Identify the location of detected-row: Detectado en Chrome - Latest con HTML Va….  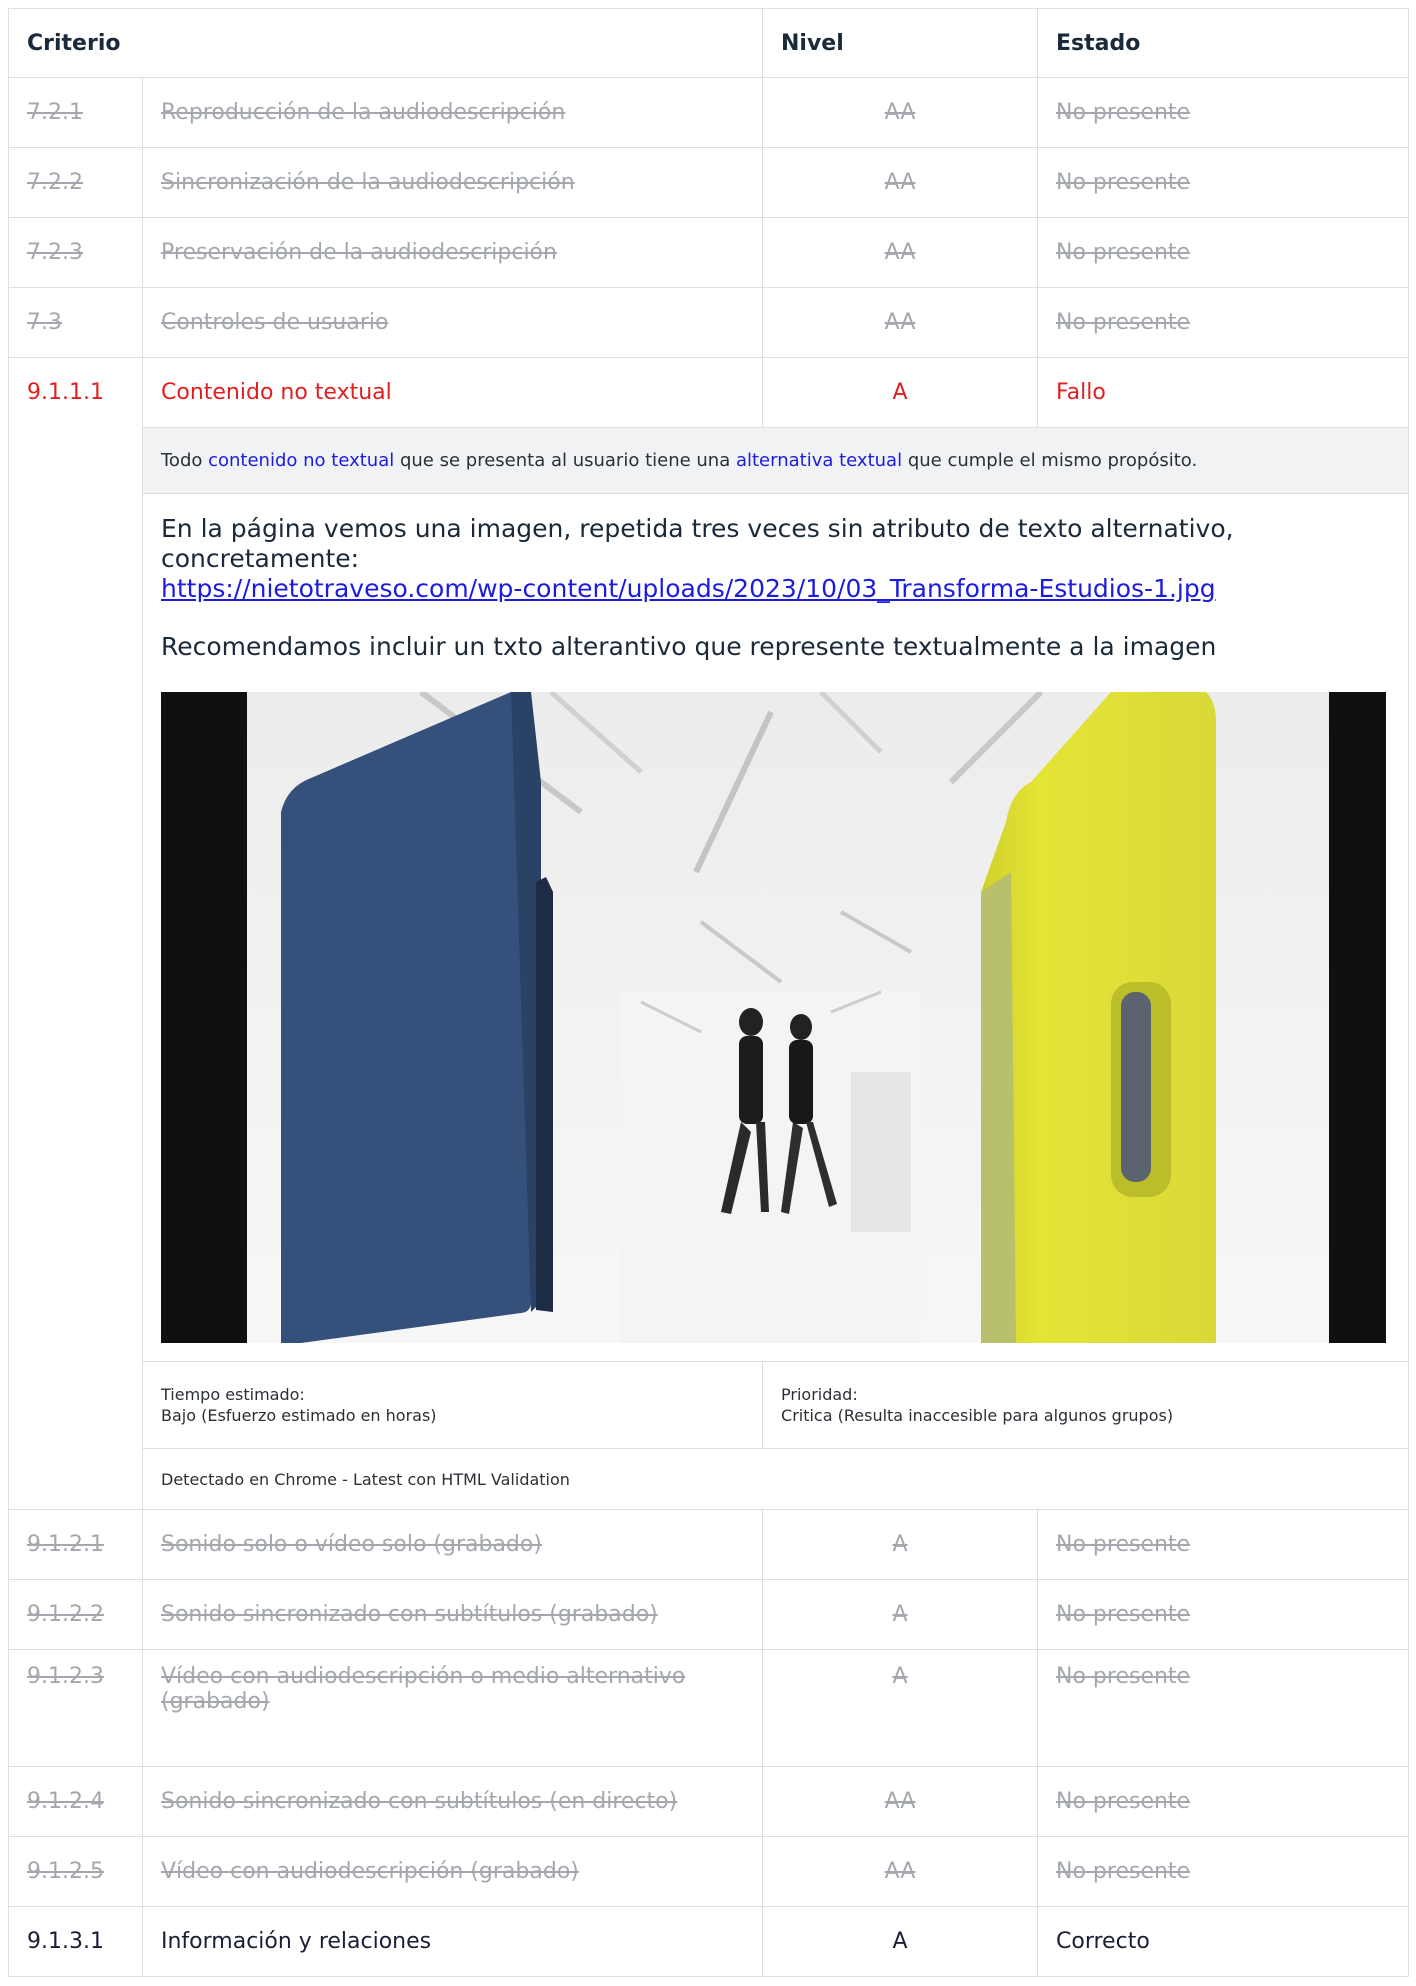
(709, 1479).